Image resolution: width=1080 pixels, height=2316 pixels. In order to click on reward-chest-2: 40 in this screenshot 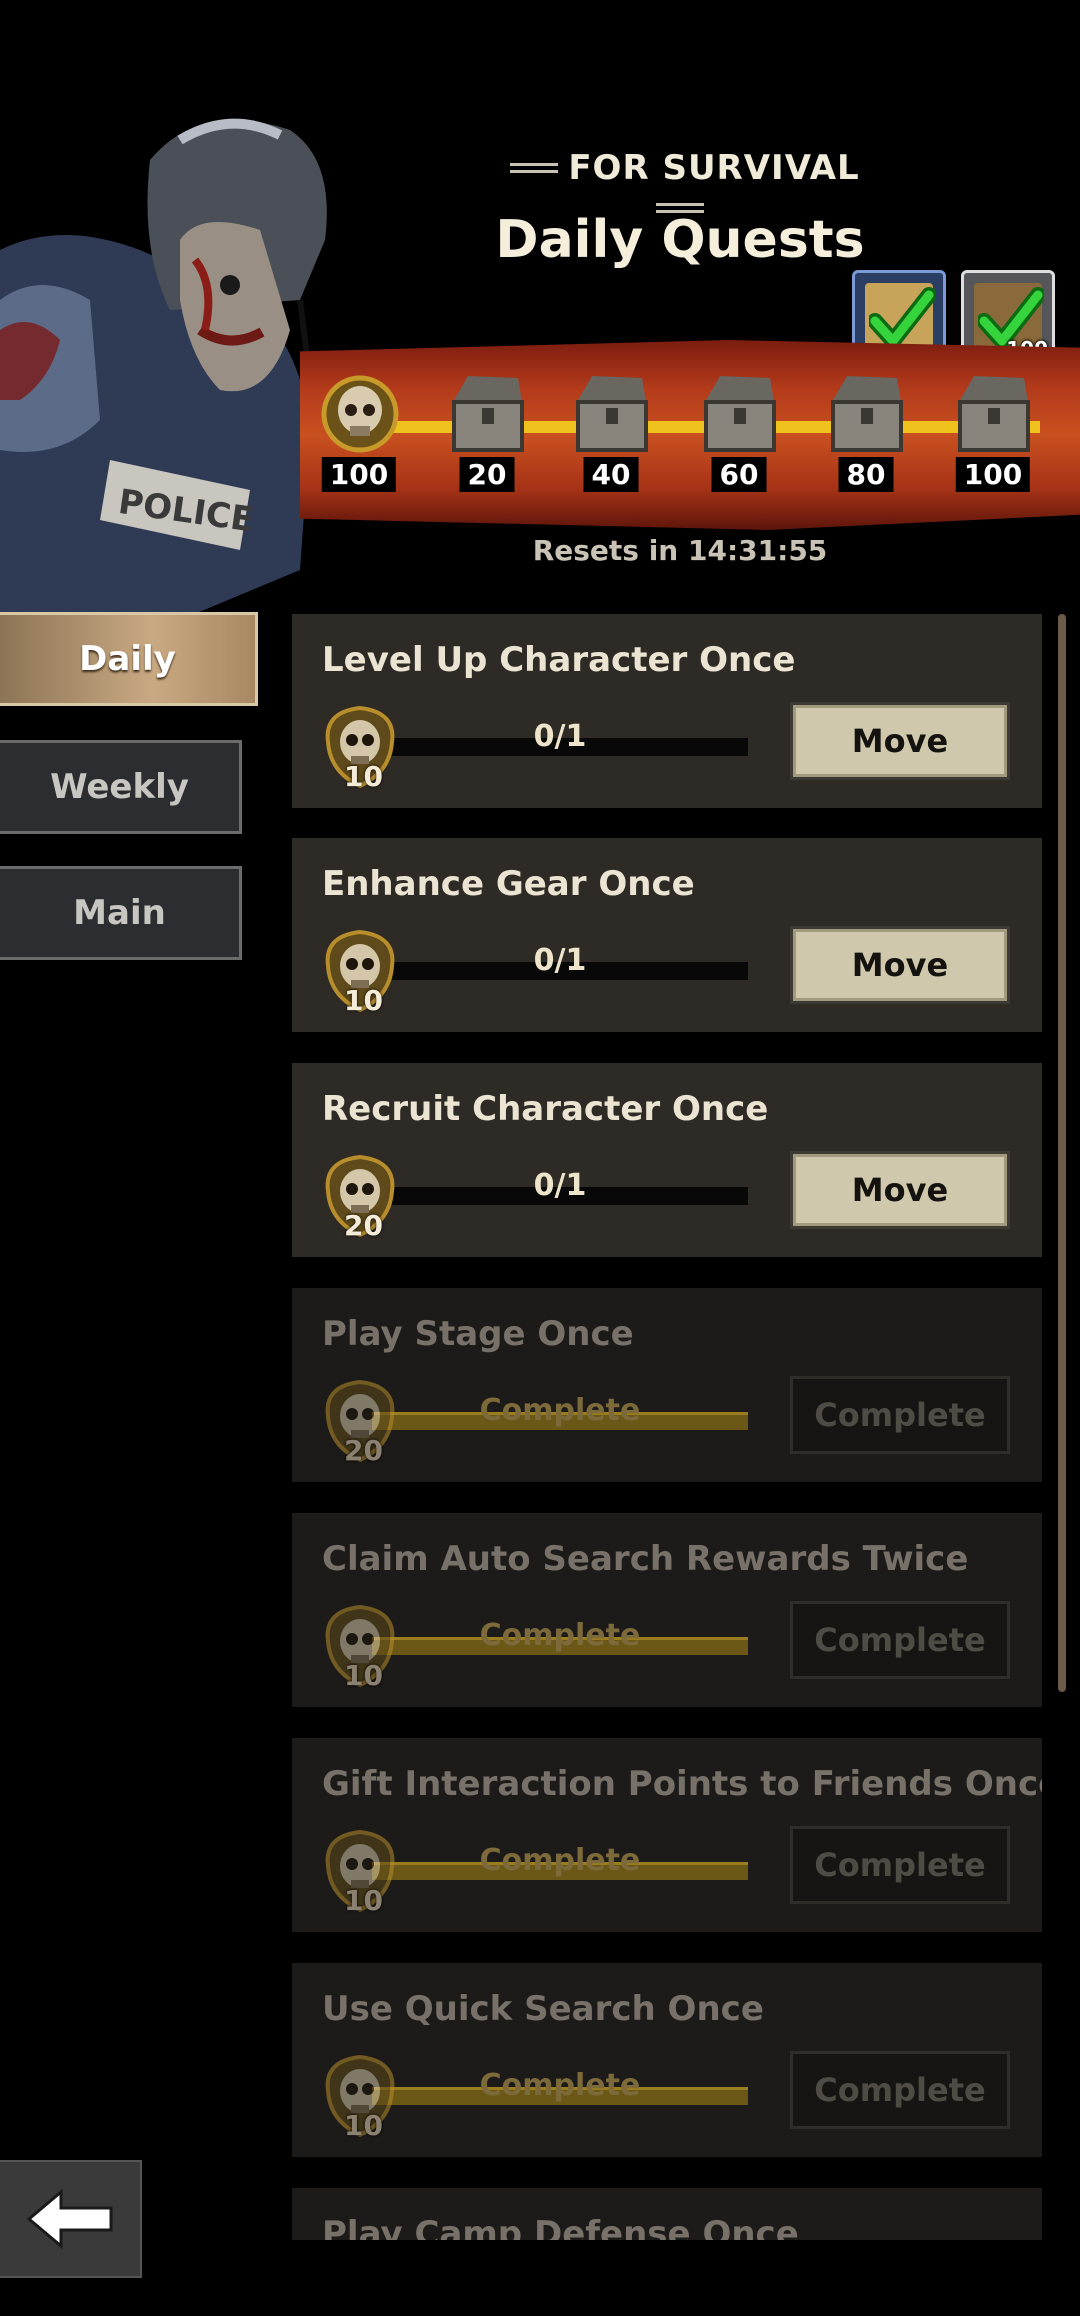, I will do `click(611, 432)`.